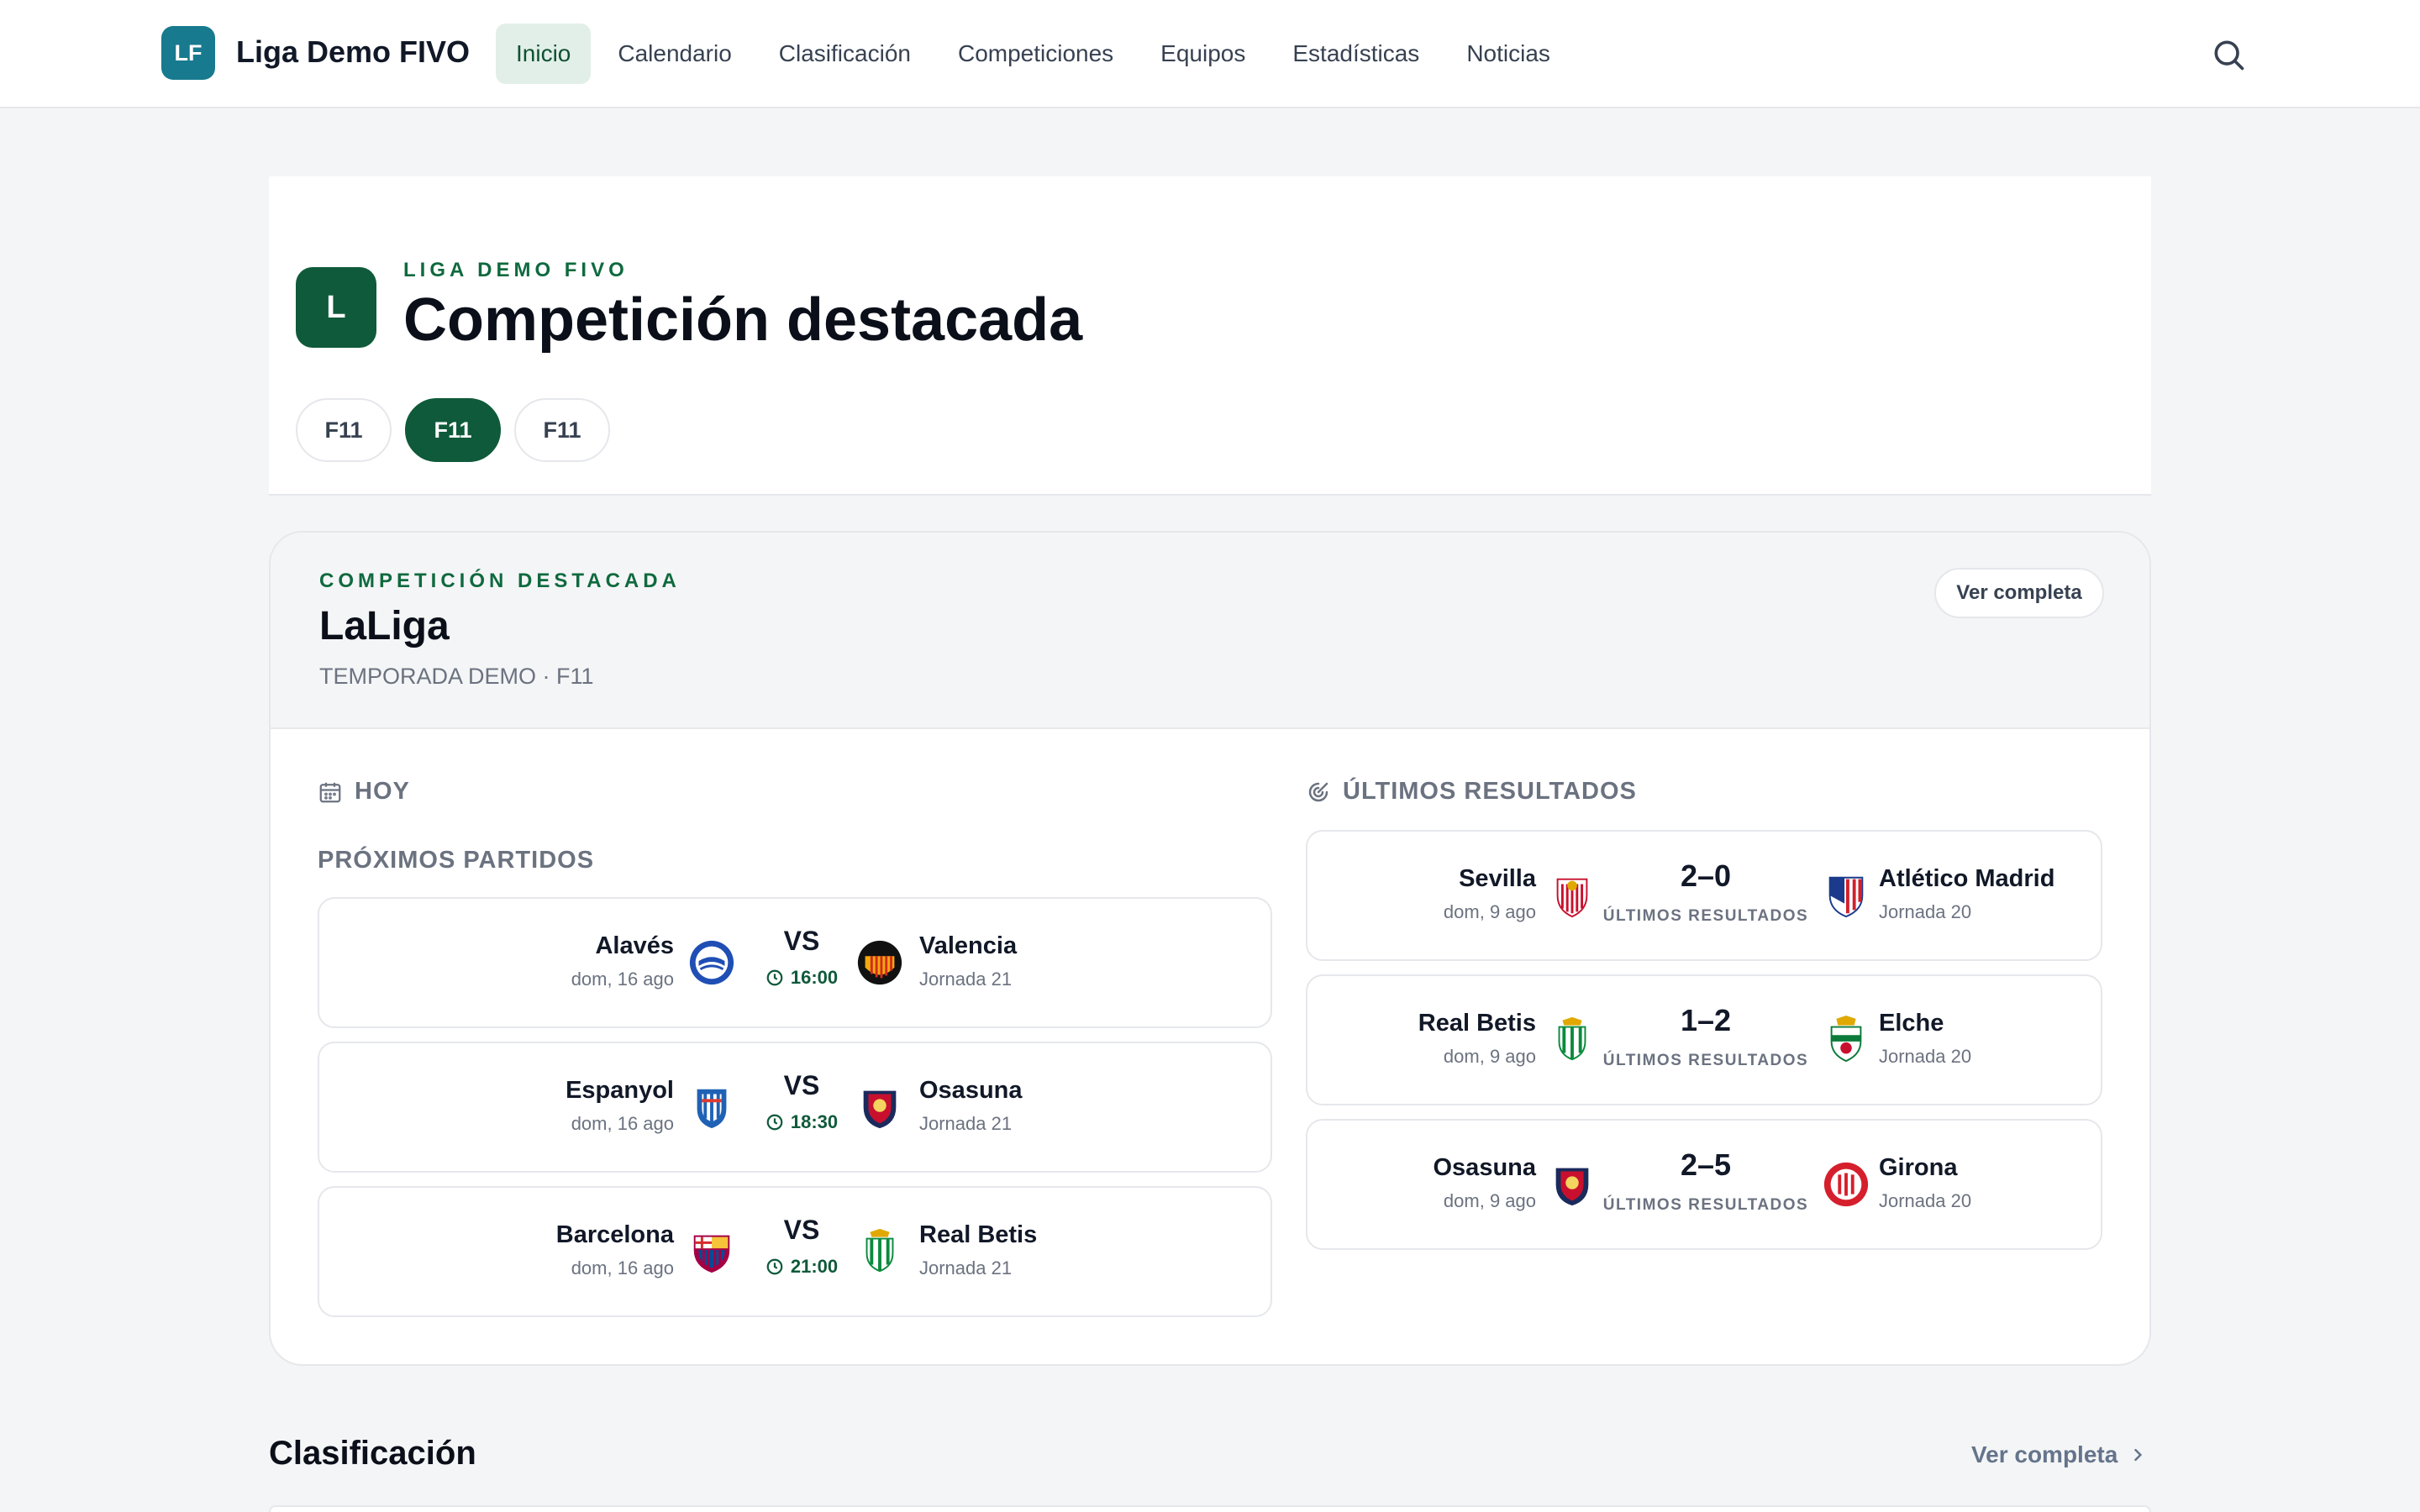 The width and height of the screenshot is (2420, 1512). Describe the element at coordinates (1210, 1508) in the screenshot. I see `standings-table` at that location.